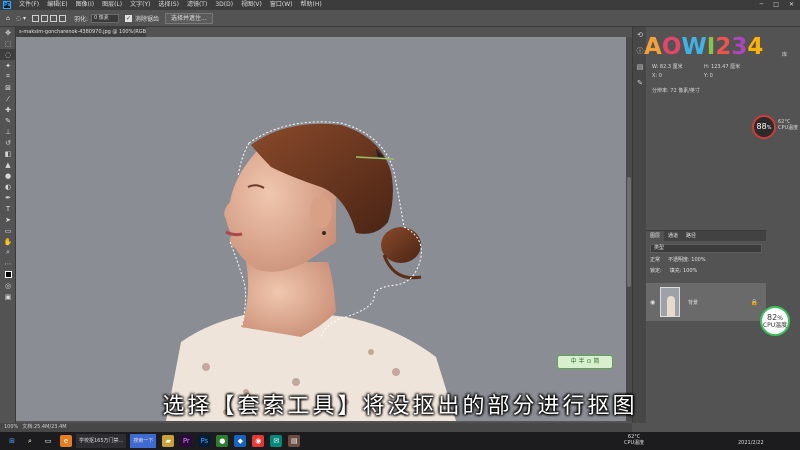 The image size is (800, 450). I want to click on fill-field: 填充: 100%, so click(684, 271).